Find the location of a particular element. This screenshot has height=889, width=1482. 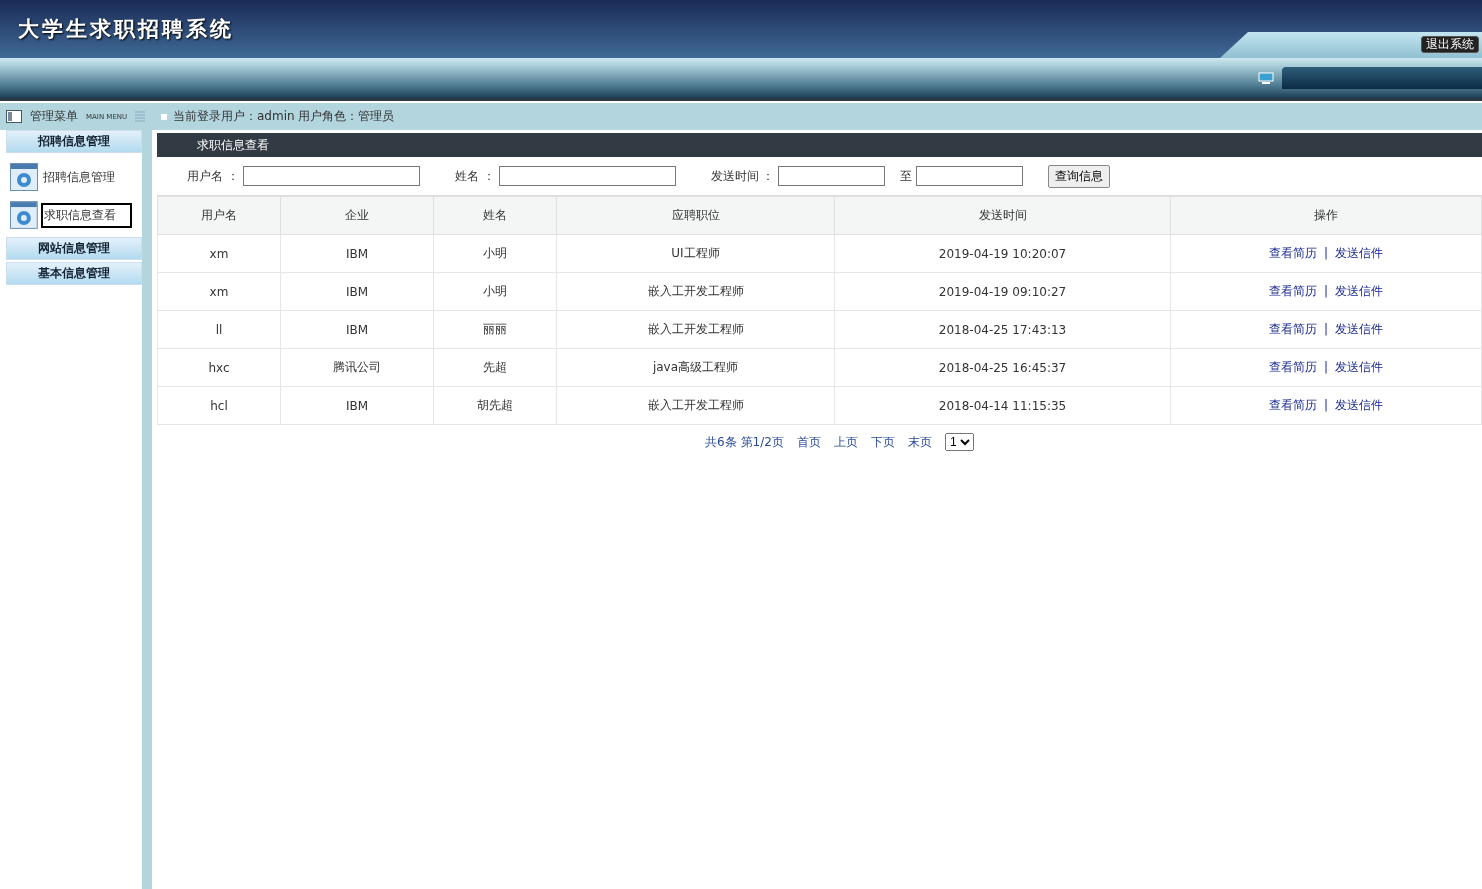

page-link: 上页 is located at coordinates (845, 442).